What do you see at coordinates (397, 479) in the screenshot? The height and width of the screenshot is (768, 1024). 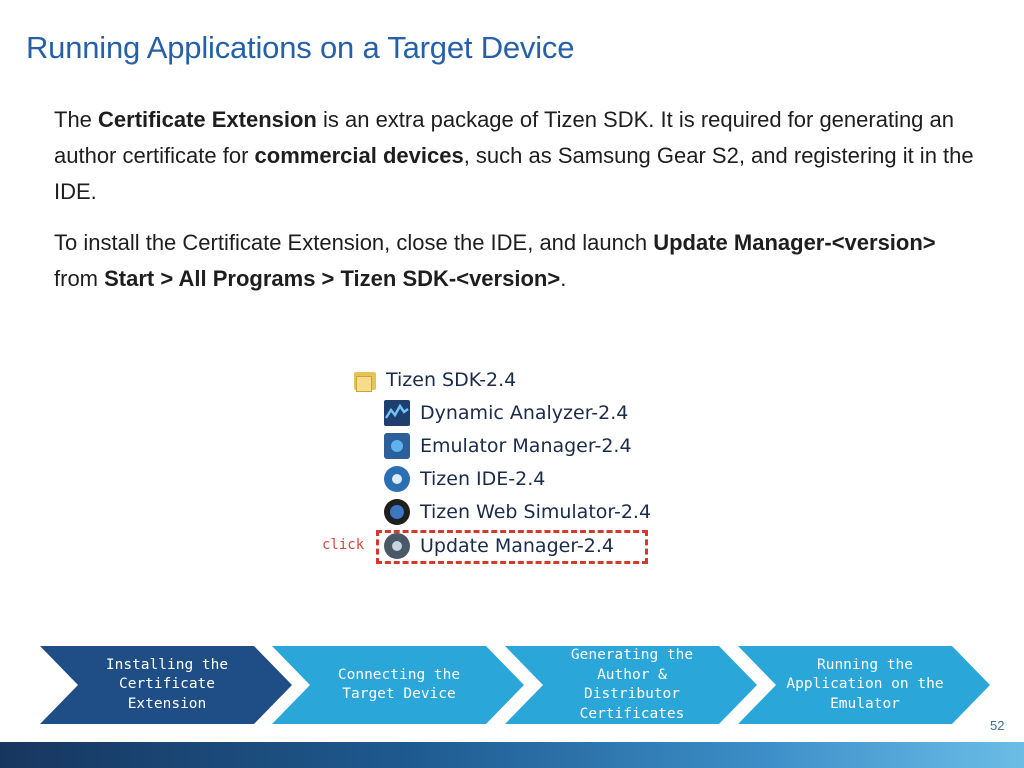 I see `tizen-ide-icon` at bounding box center [397, 479].